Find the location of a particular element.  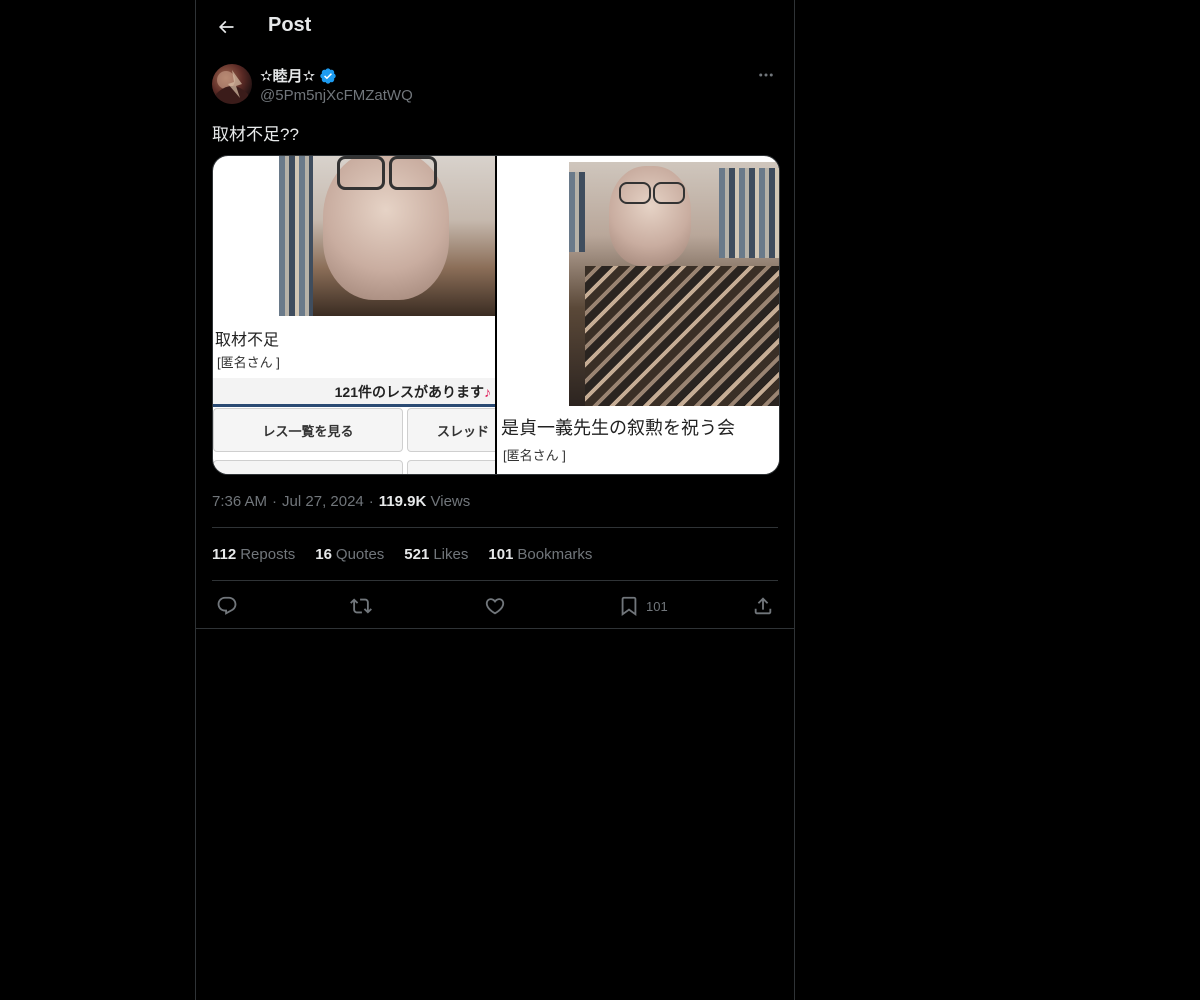

more-options-button is located at coordinates (766, 75).